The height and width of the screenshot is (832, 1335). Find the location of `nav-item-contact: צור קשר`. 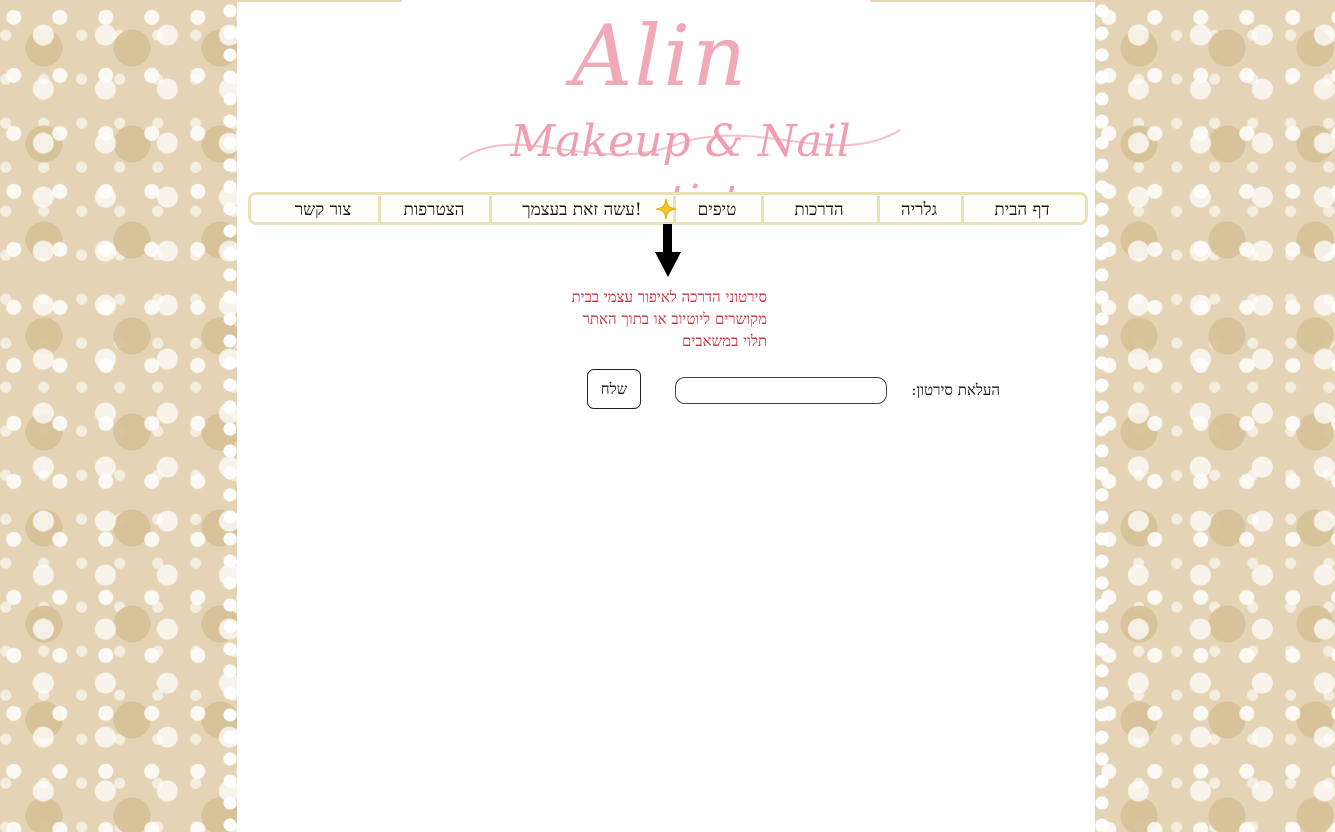

nav-item-contact: צור קשר is located at coordinates (323, 210).